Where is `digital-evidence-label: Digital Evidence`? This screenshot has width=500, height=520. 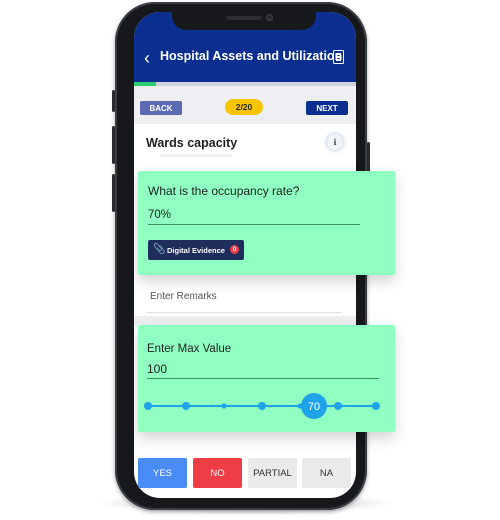 digital-evidence-label: Digital Evidence is located at coordinates (196, 250).